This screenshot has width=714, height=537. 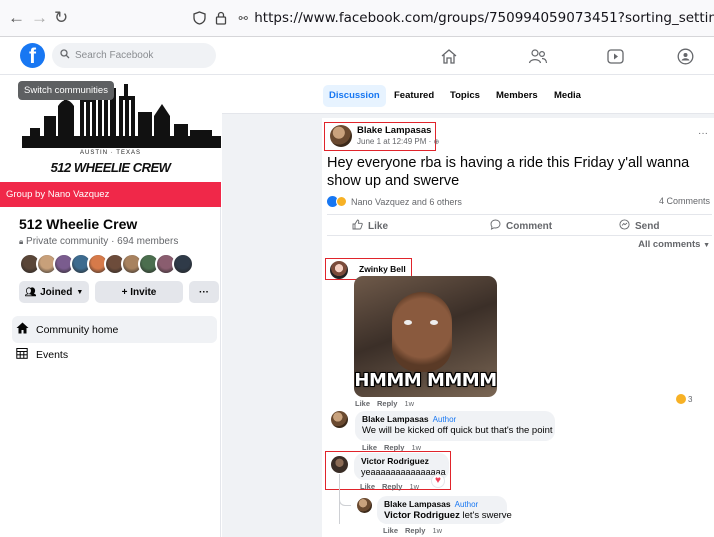 I want to click on permissions-icon: ⚯, so click(x=243, y=18).